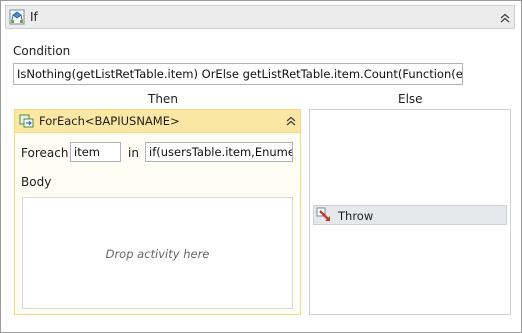 The image size is (522, 333). What do you see at coordinates (219, 152) in the screenshot?
I see `foreach-collection-field: if(usersTable.item,Enumera` at bounding box center [219, 152].